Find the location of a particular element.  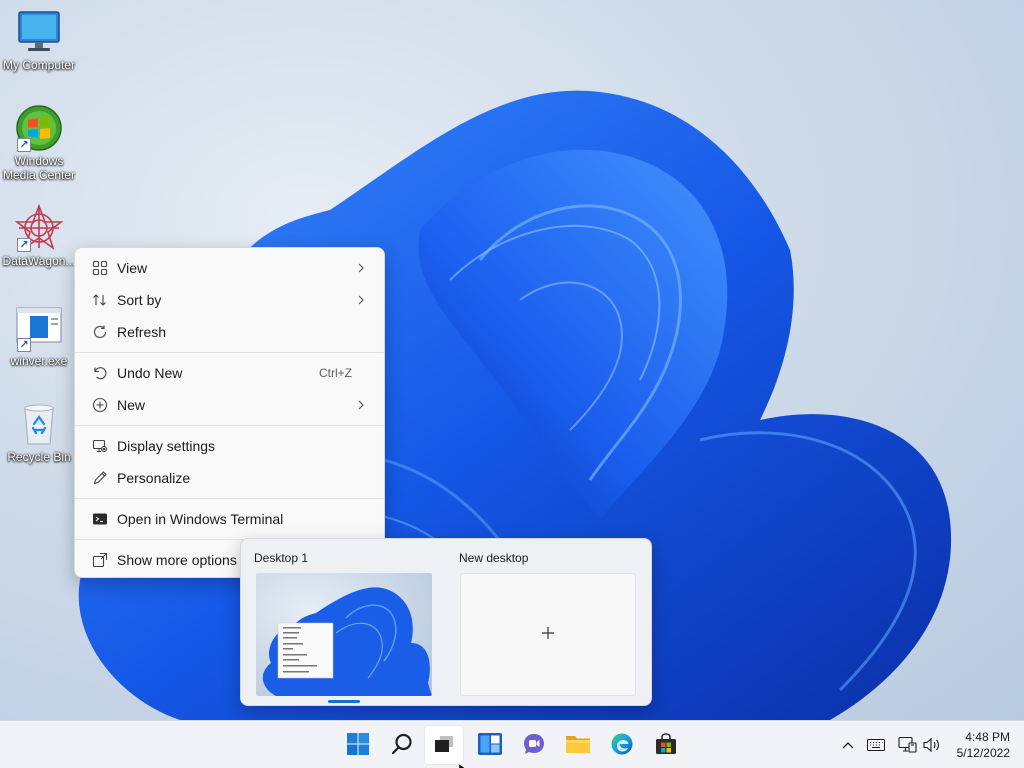

menu-item-label: Sort by is located at coordinates (139, 300).